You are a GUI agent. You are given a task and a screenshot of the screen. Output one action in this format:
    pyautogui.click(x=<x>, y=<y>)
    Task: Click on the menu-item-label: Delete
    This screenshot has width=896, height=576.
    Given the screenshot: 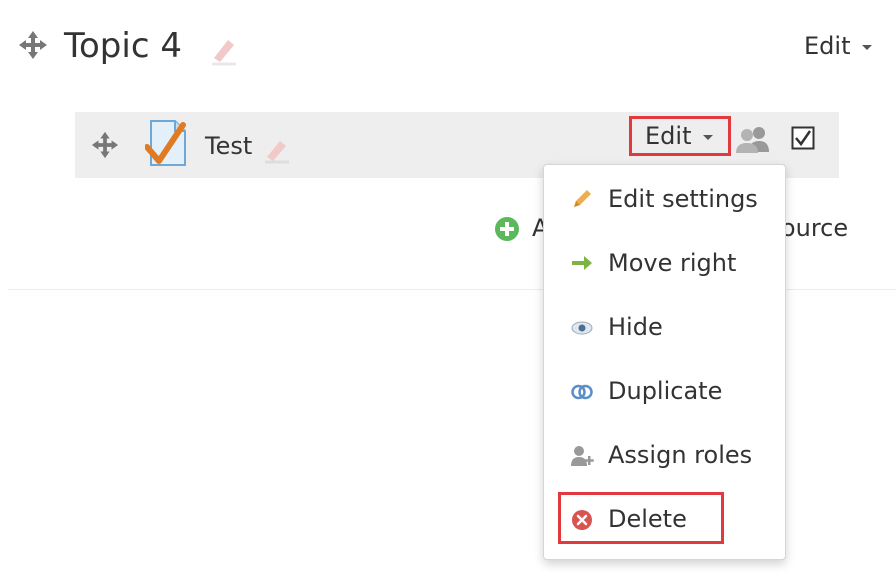 What is the action you would take?
    pyautogui.click(x=647, y=519)
    